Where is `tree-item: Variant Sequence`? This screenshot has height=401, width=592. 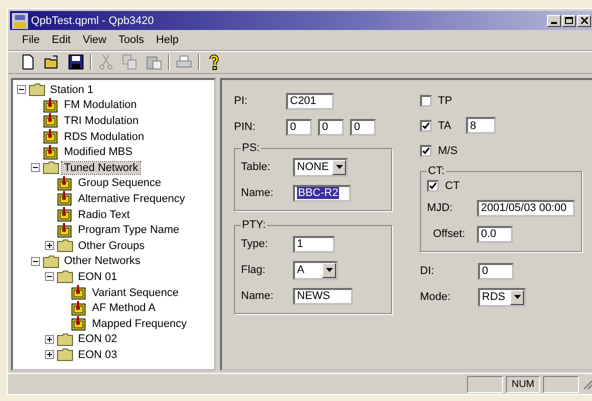
tree-item: Variant Sequence is located at coordinates (135, 292).